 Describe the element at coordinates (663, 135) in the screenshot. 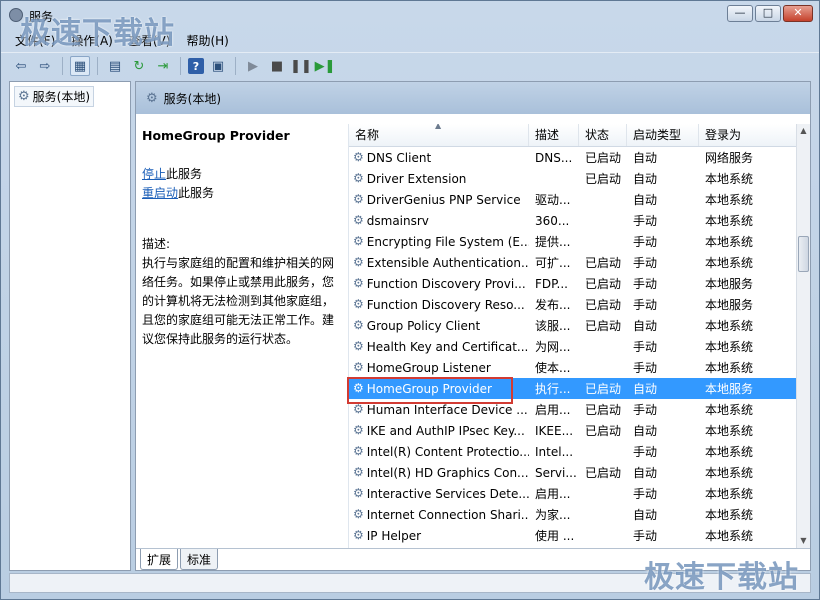

I see `column-header-startup-type: 启动类型` at that location.